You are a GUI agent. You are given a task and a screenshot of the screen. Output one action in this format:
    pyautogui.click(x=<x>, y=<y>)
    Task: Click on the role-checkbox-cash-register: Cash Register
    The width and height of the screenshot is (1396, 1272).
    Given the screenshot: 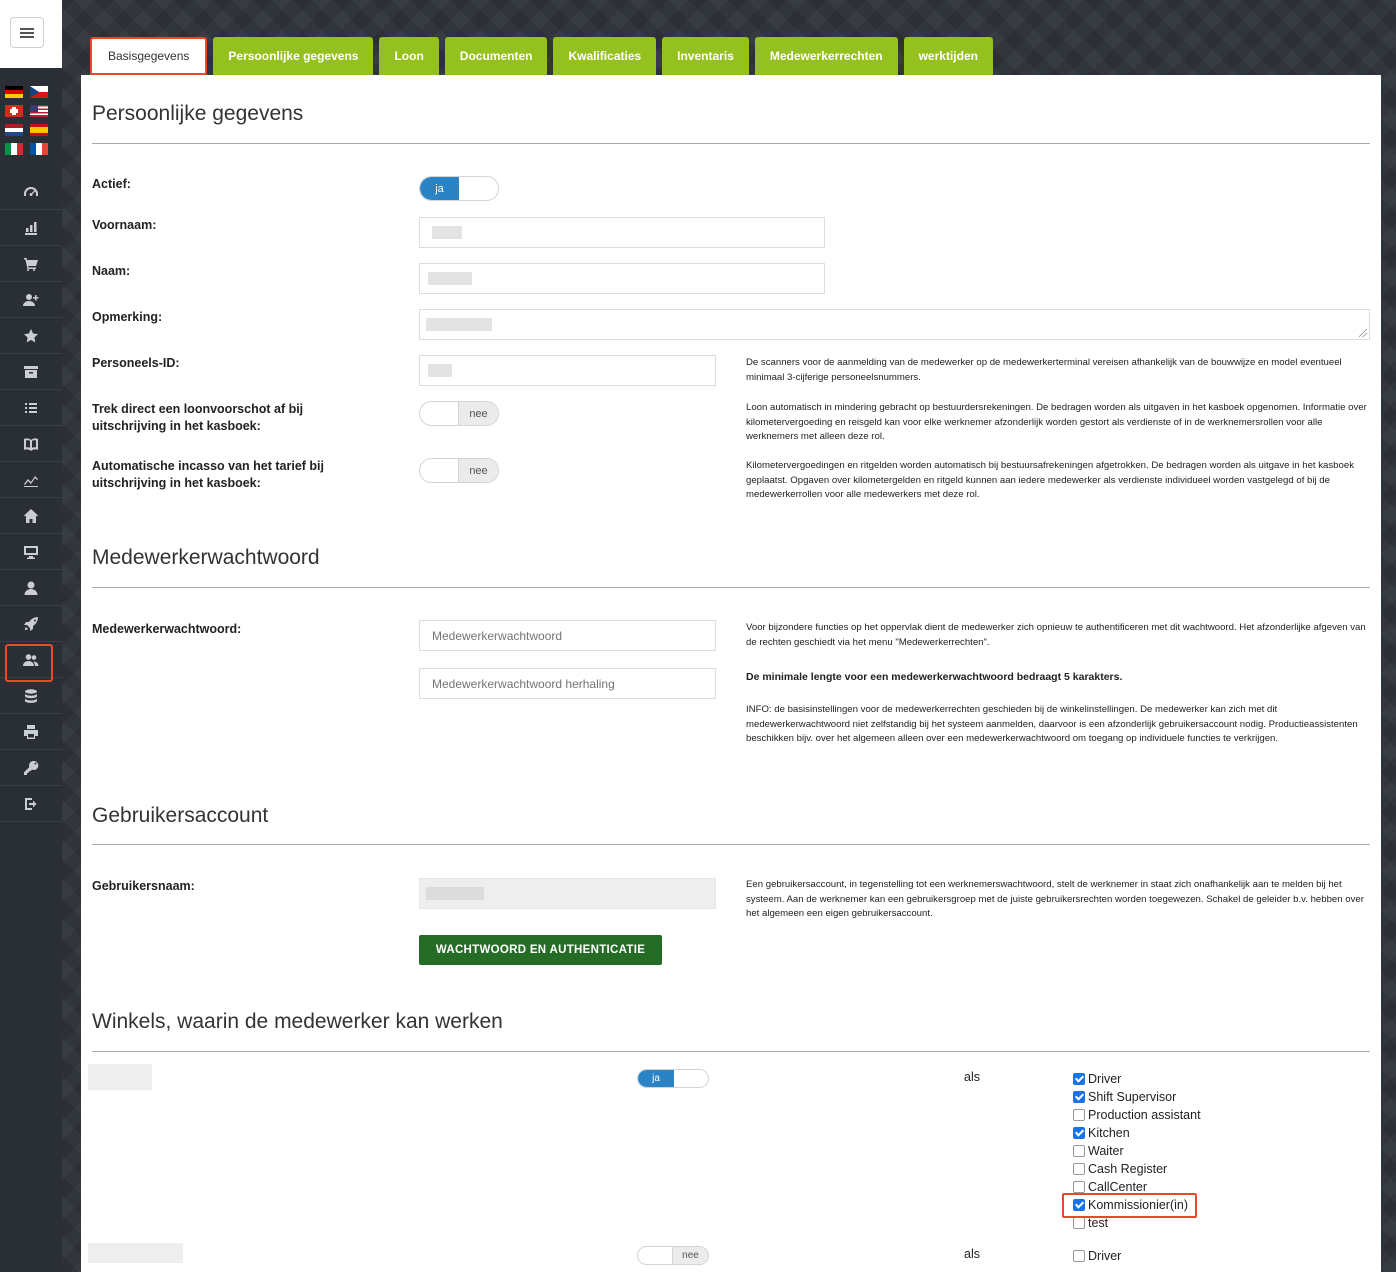 What is the action you would take?
    pyautogui.click(x=1137, y=1169)
    